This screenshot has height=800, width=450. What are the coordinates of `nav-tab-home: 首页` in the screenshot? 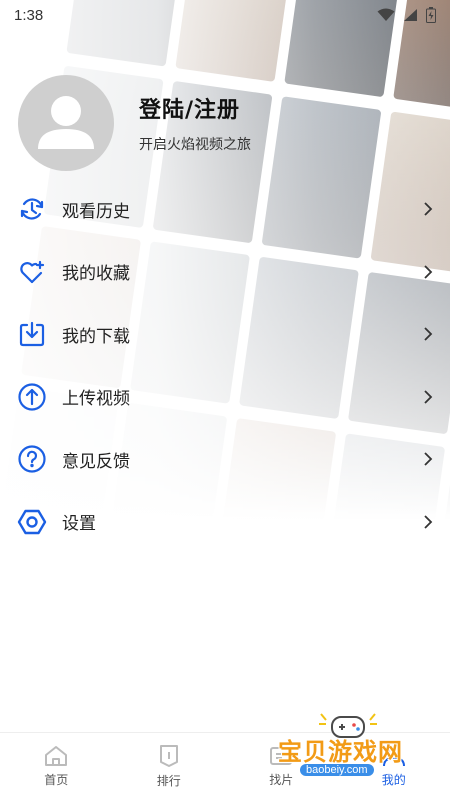 It's located at (56, 766).